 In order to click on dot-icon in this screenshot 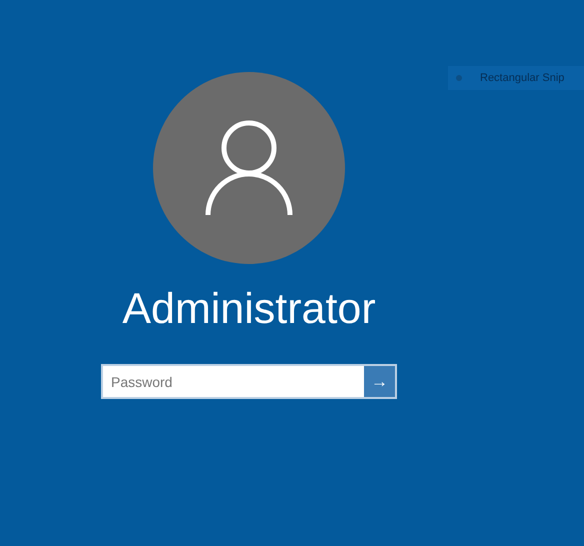, I will do `click(459, 78)`.